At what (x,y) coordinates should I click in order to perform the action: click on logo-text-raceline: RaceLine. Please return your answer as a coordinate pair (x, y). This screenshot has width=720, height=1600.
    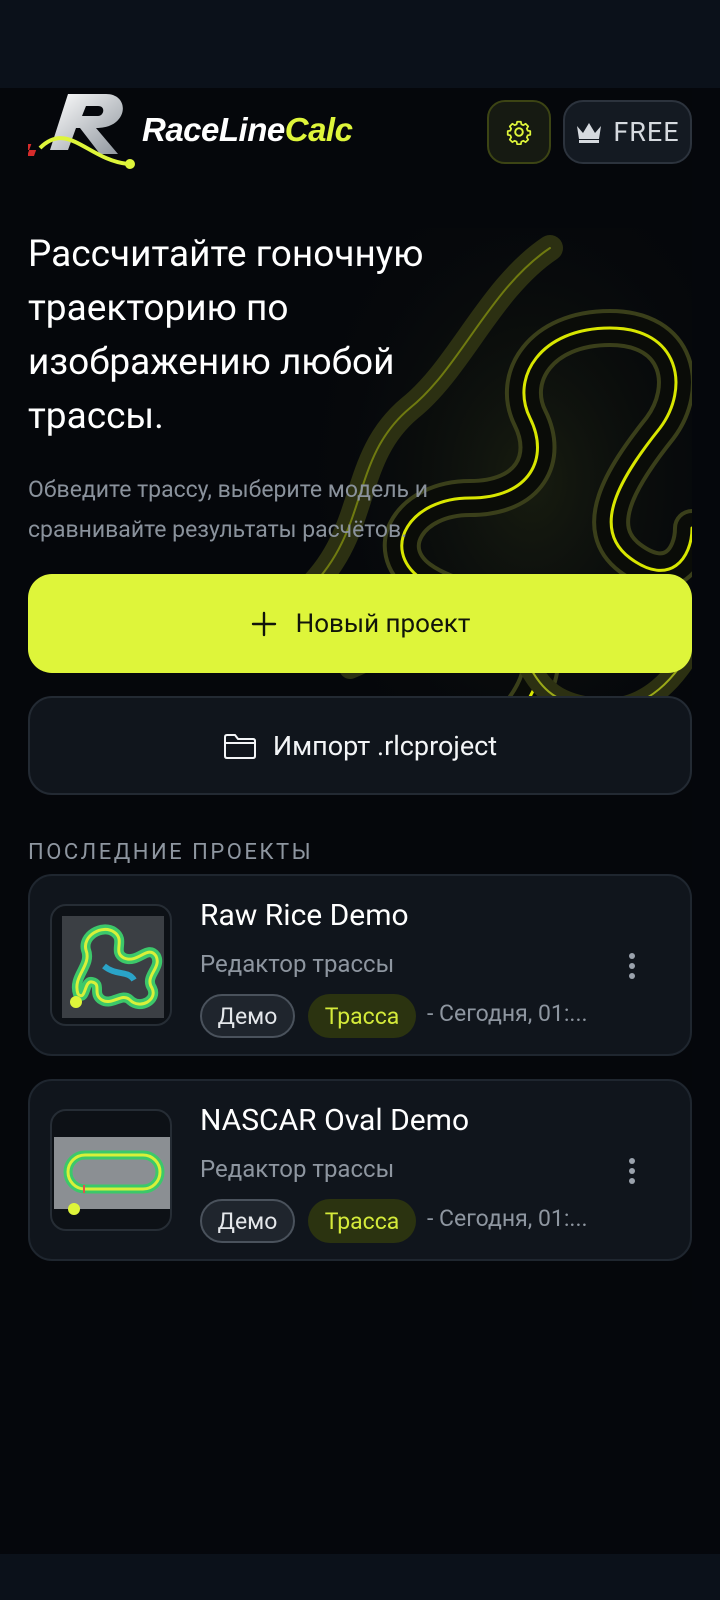
    Looking at the image, I should click on (213, 129).